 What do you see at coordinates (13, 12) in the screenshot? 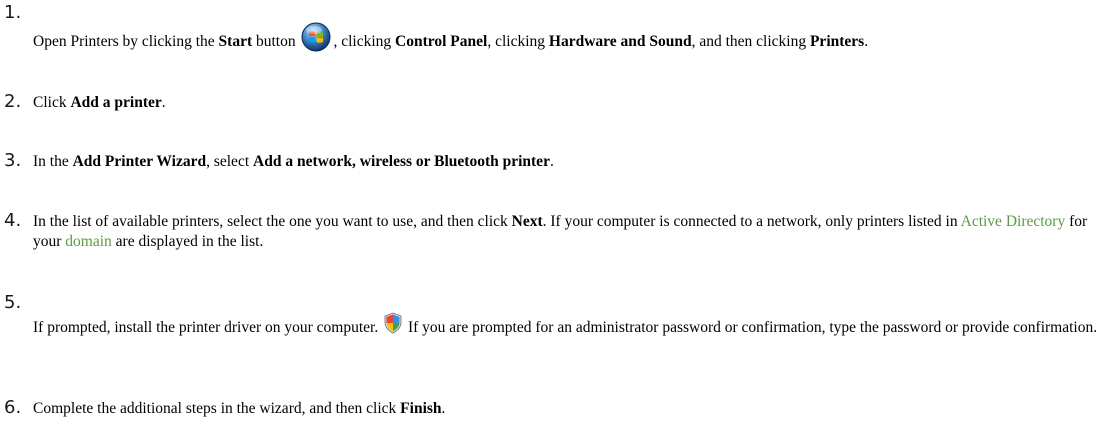
I see `step-number: 1.` at bounding box center [13, 12].